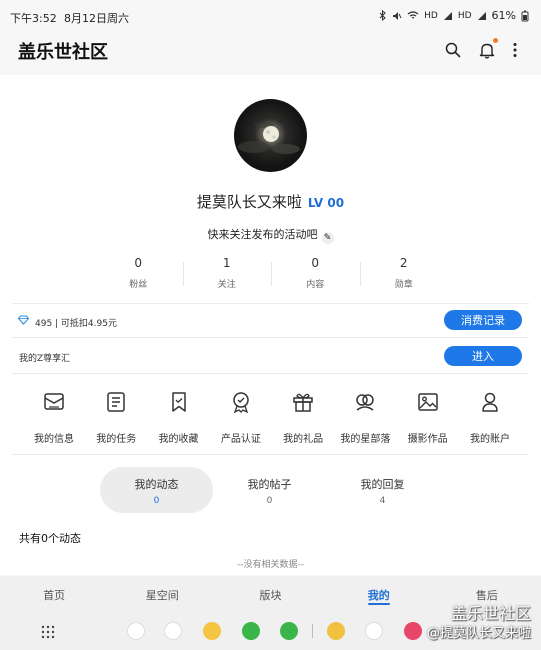 This screenshot has height=650, width=541. Describe the element at coordinates (327, 238) in the screenshot. I see `edit-pencil-icon: ✎` at that location.